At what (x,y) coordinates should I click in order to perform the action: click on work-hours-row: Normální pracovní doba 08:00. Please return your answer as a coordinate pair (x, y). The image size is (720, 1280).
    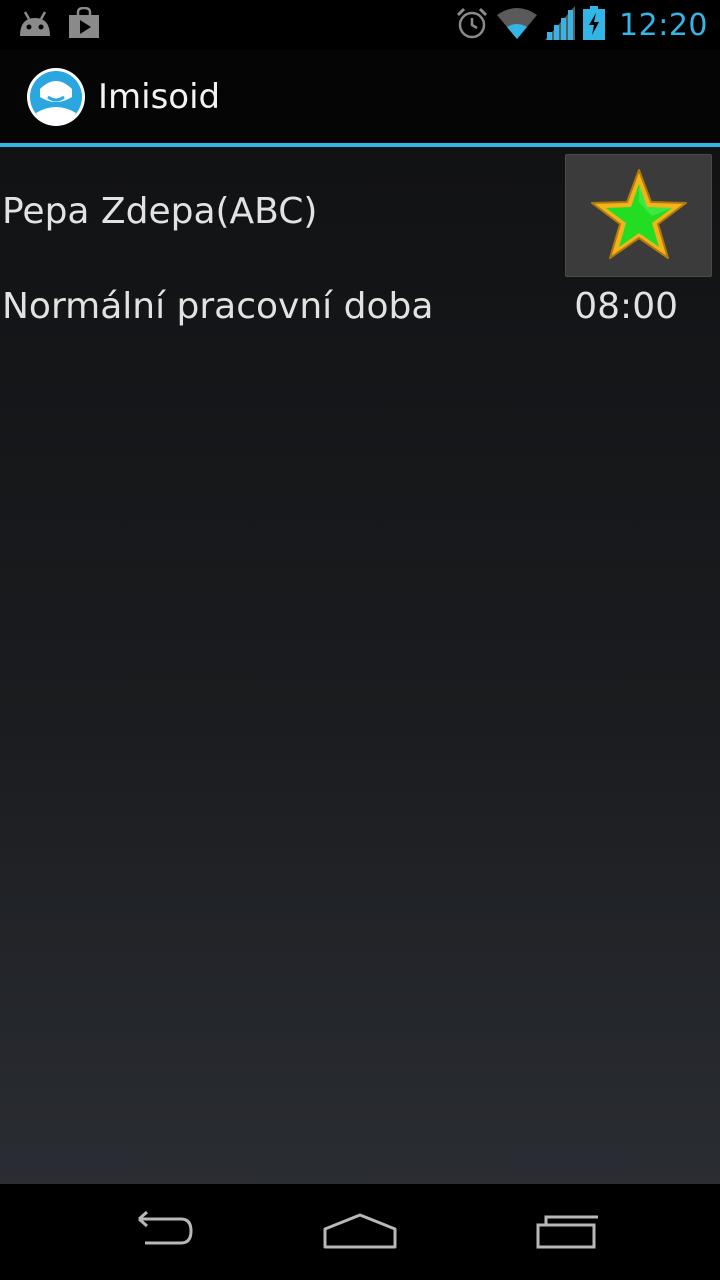
    Looking at the image, I should click on (360, 317).